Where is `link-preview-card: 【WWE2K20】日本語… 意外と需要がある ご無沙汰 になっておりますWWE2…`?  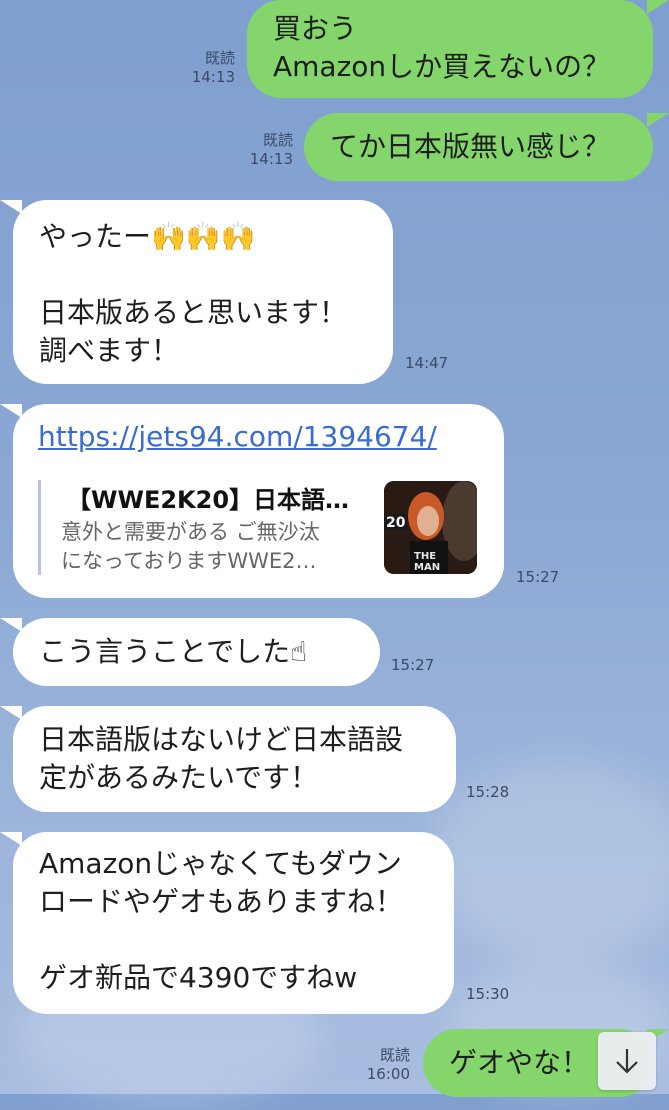
link-preview-card: 【WWE2K20】日本語… 意外と需要がある ご無沙汰 になっておりますWWE2… is located at coordinates (224, 527).